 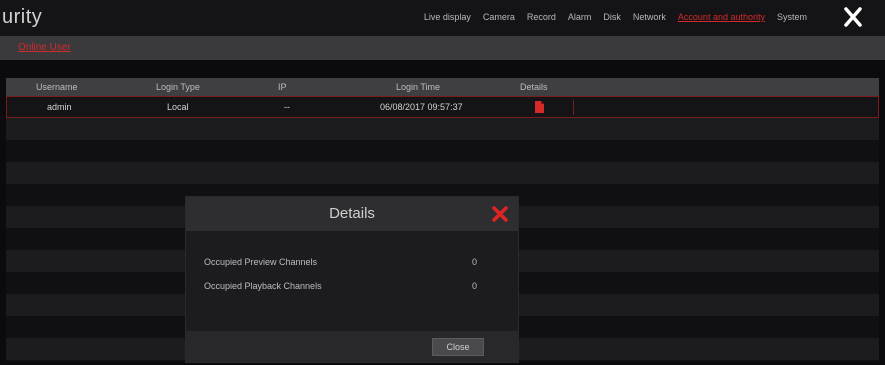 I want to click on cell-login-type: Local, so click(x=178, y=107).